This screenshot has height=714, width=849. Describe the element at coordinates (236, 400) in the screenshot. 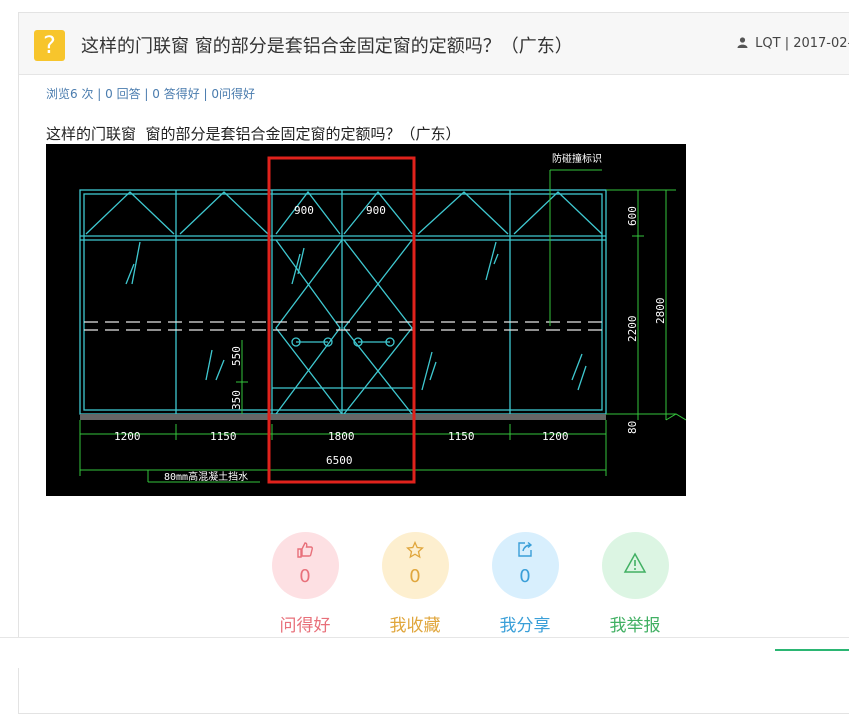

I see `dim-350: 350` at that location.